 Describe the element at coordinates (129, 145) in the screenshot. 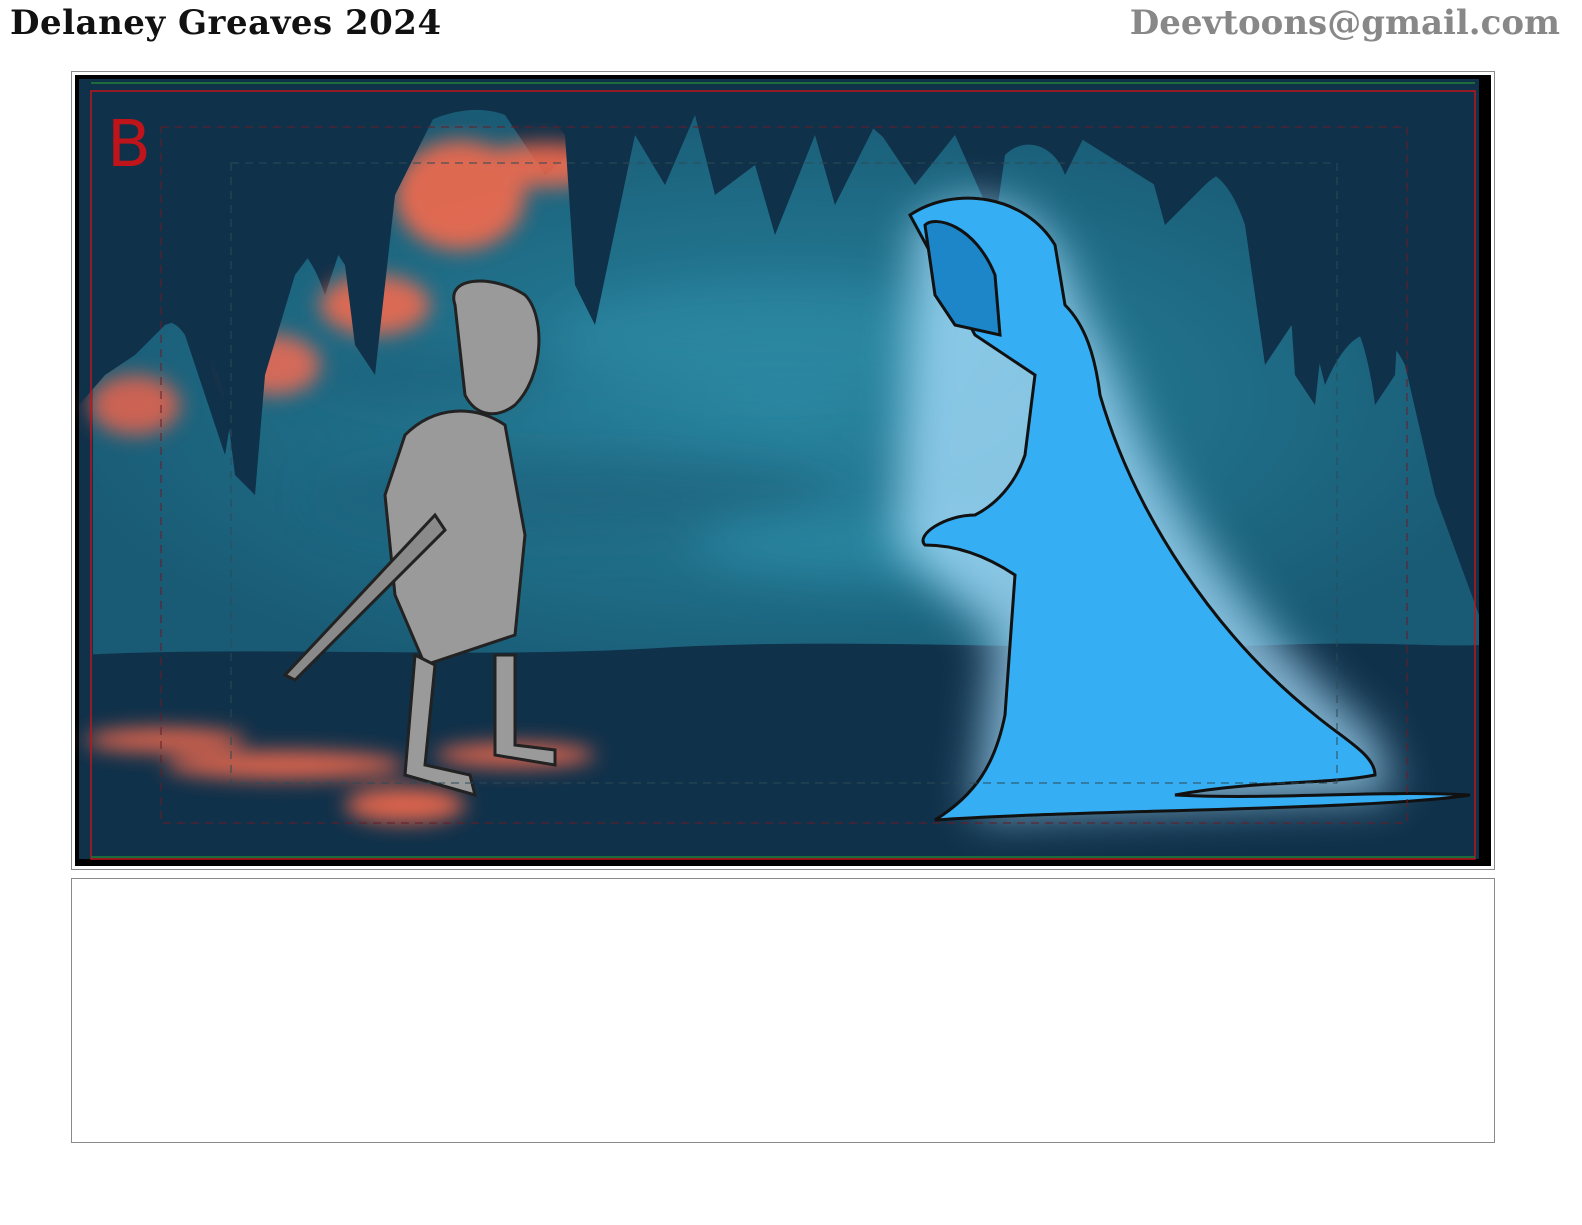

I see `panel-label: B` at that location.